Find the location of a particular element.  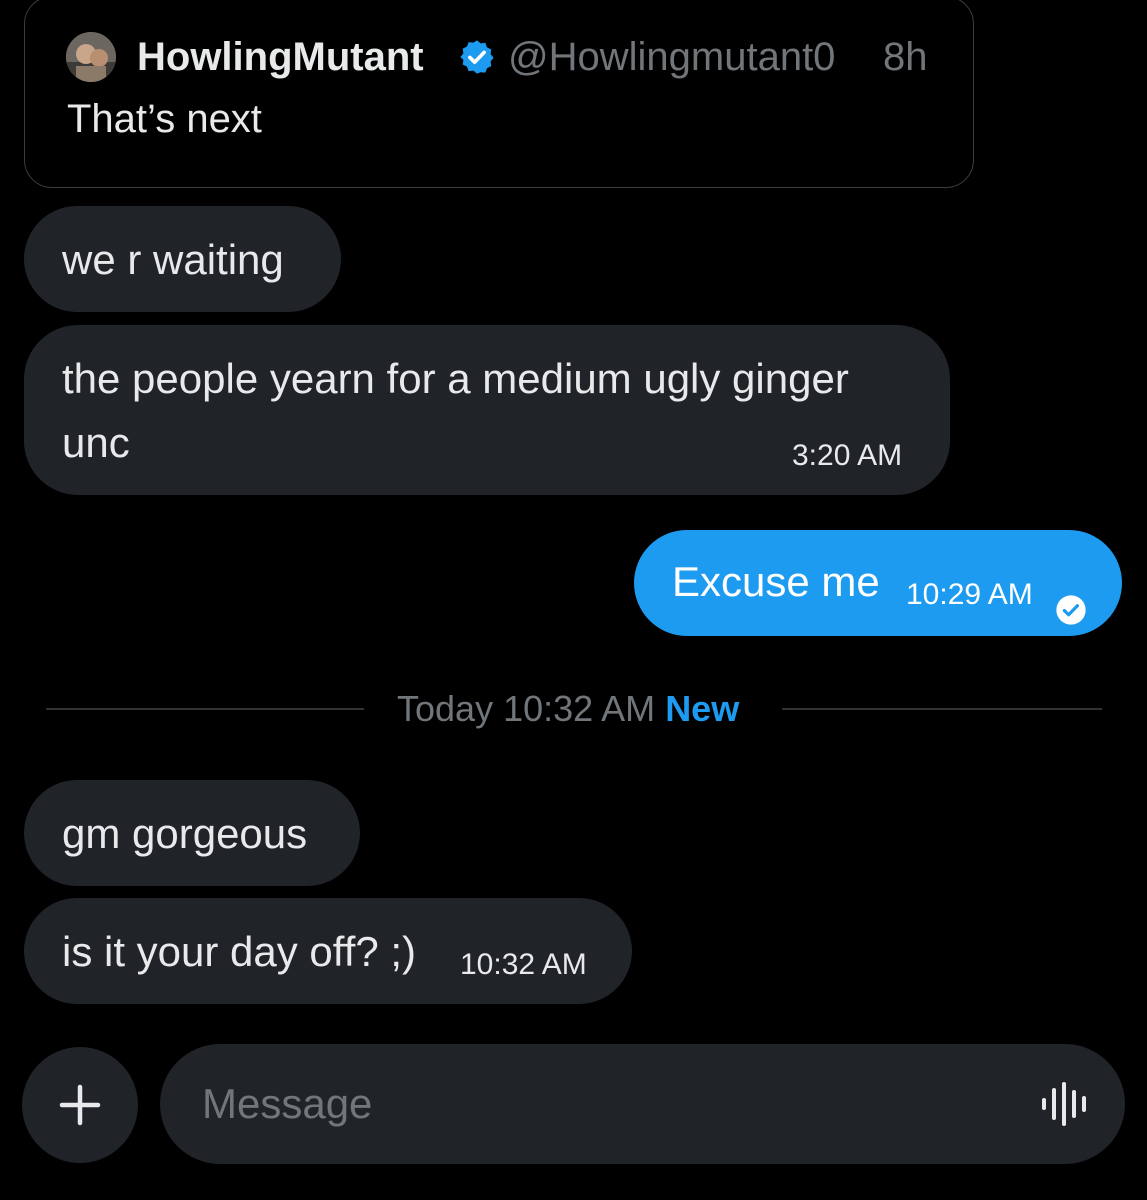

message-text: gm gorgeous is located at coordinates (185, 833).